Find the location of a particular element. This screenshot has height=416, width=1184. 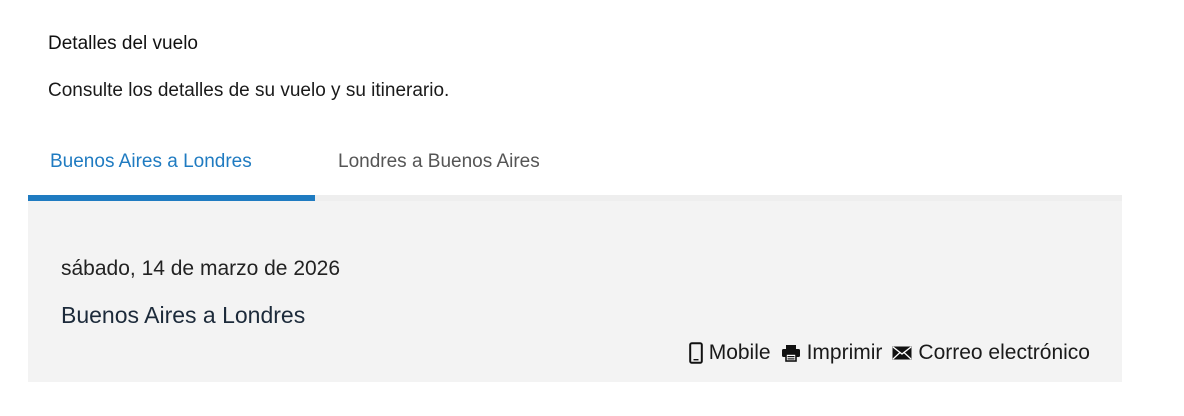

print-label: Imprimir is located at coordinates (844, 352).